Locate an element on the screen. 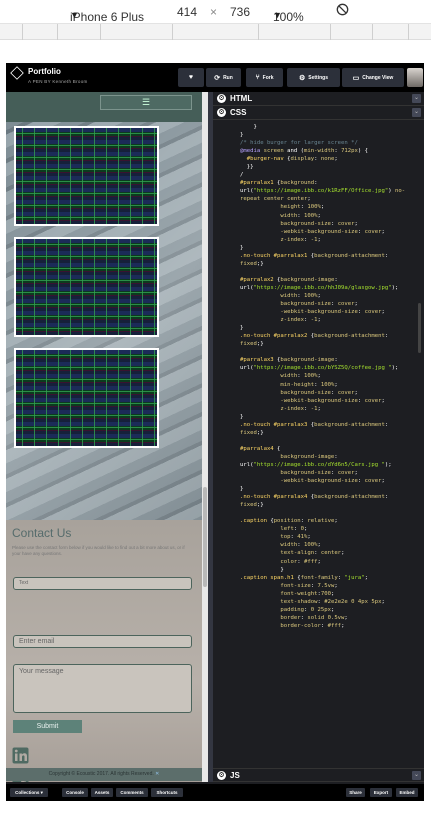 The height and width of the screenshot is (821, 431). html-pane-header: ⚙ HTML ⌄ is located at coordinates (318, 99).